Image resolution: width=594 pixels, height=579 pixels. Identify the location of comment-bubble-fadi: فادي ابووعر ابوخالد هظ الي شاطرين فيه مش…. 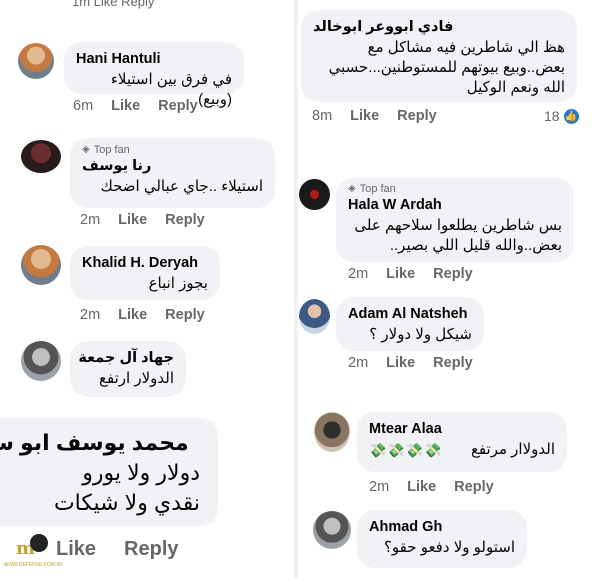
(439, 56).